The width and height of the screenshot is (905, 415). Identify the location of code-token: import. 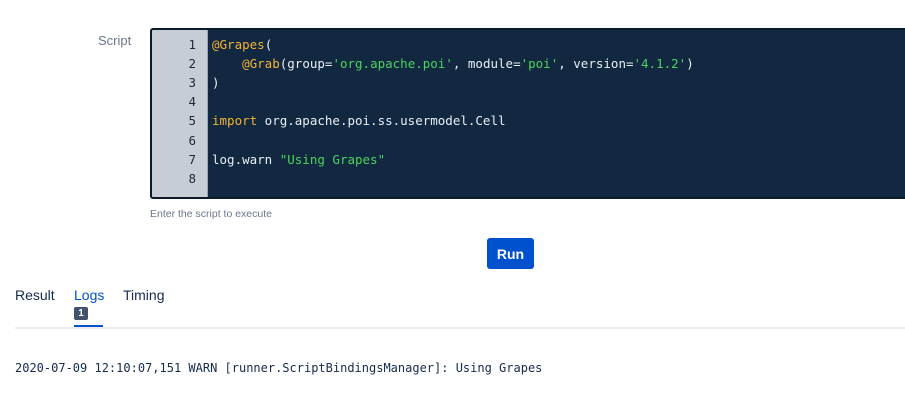
(235, 121).